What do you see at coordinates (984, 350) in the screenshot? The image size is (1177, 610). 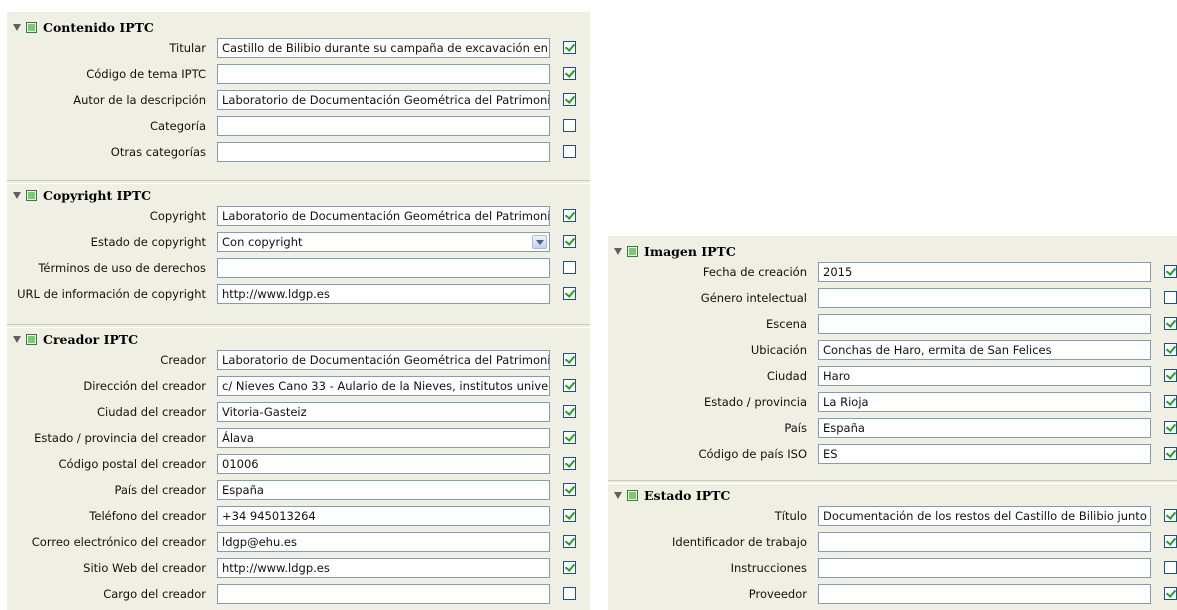 I see `ubicacion-input: Conchas de Haro, ermita de San Felices` at bounding box center [984, 350].